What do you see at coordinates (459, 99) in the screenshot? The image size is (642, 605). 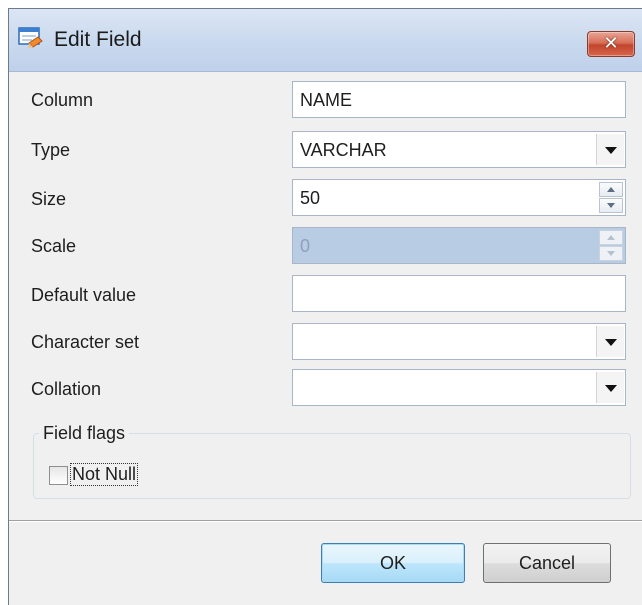 I see `column-input: NAME` at bounding box center [459, 99].